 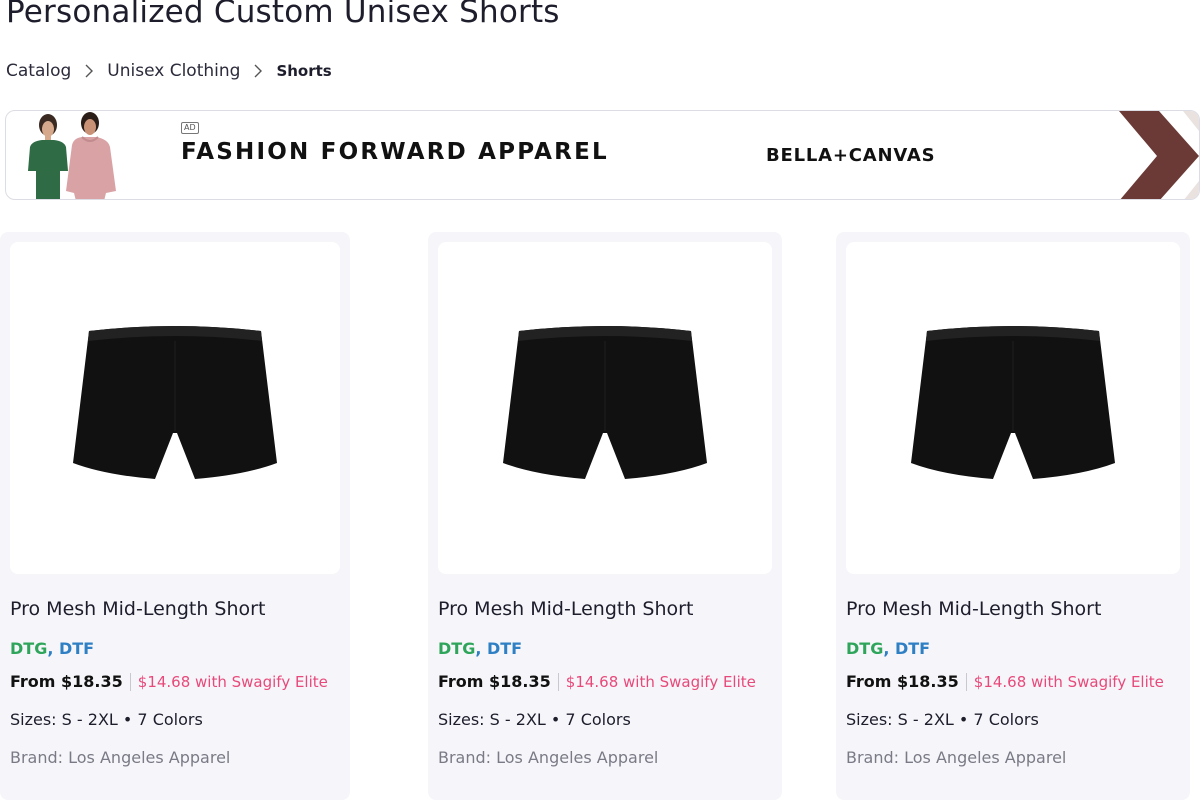 What do you see at coordinates (72, 155) in the screenshot?
I see `ad-models-image` at bounding box center [72, 155].